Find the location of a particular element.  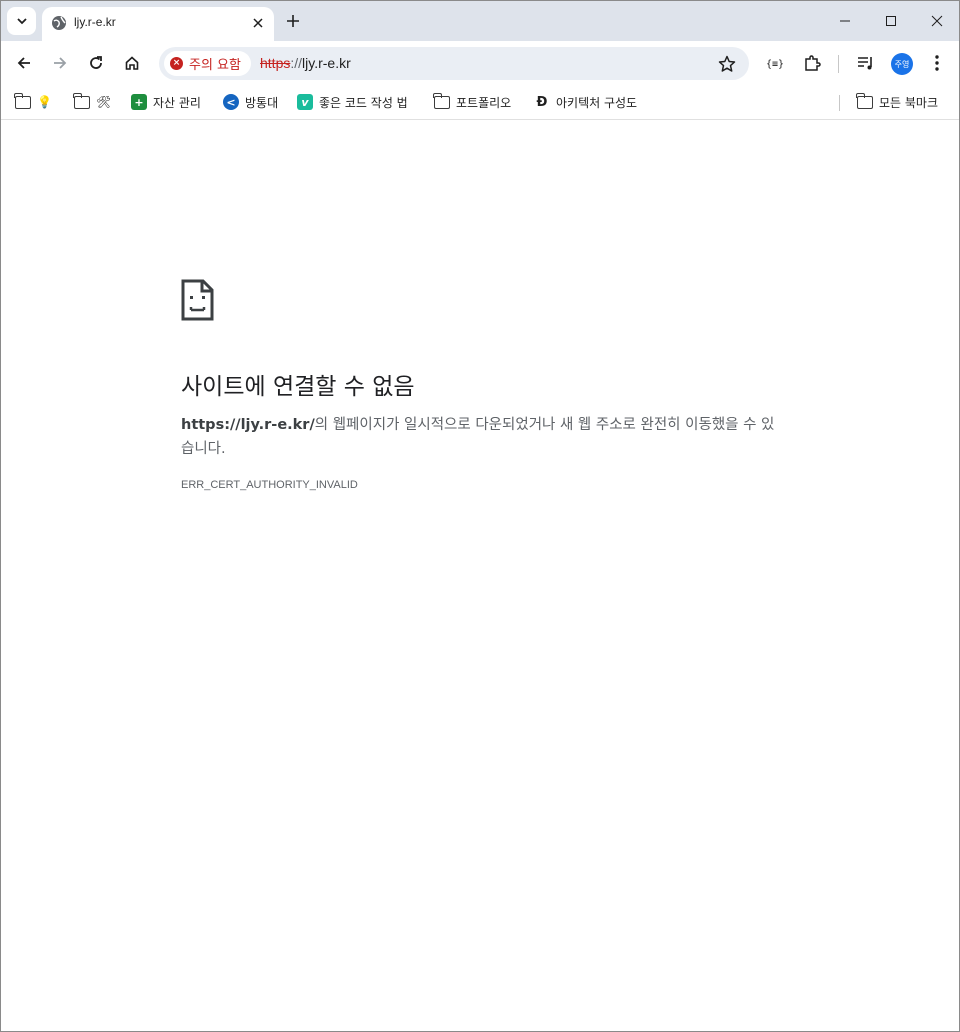

minimize-button is located at coordinates (845, 21).